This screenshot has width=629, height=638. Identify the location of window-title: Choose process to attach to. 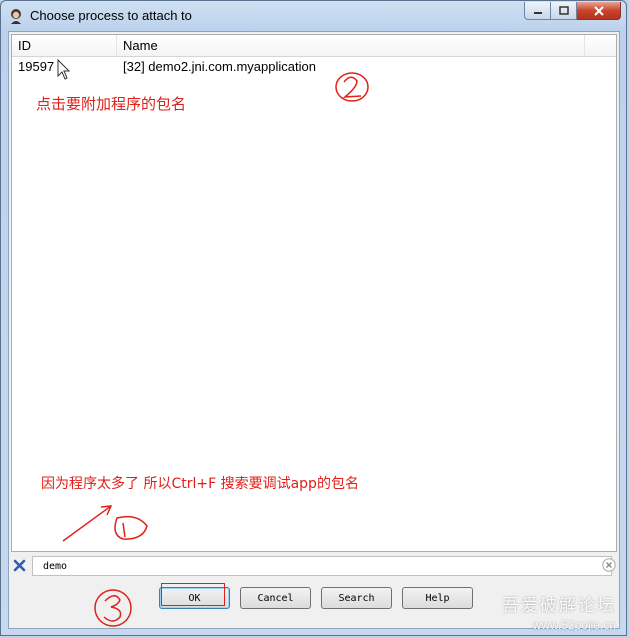
(111, 15).